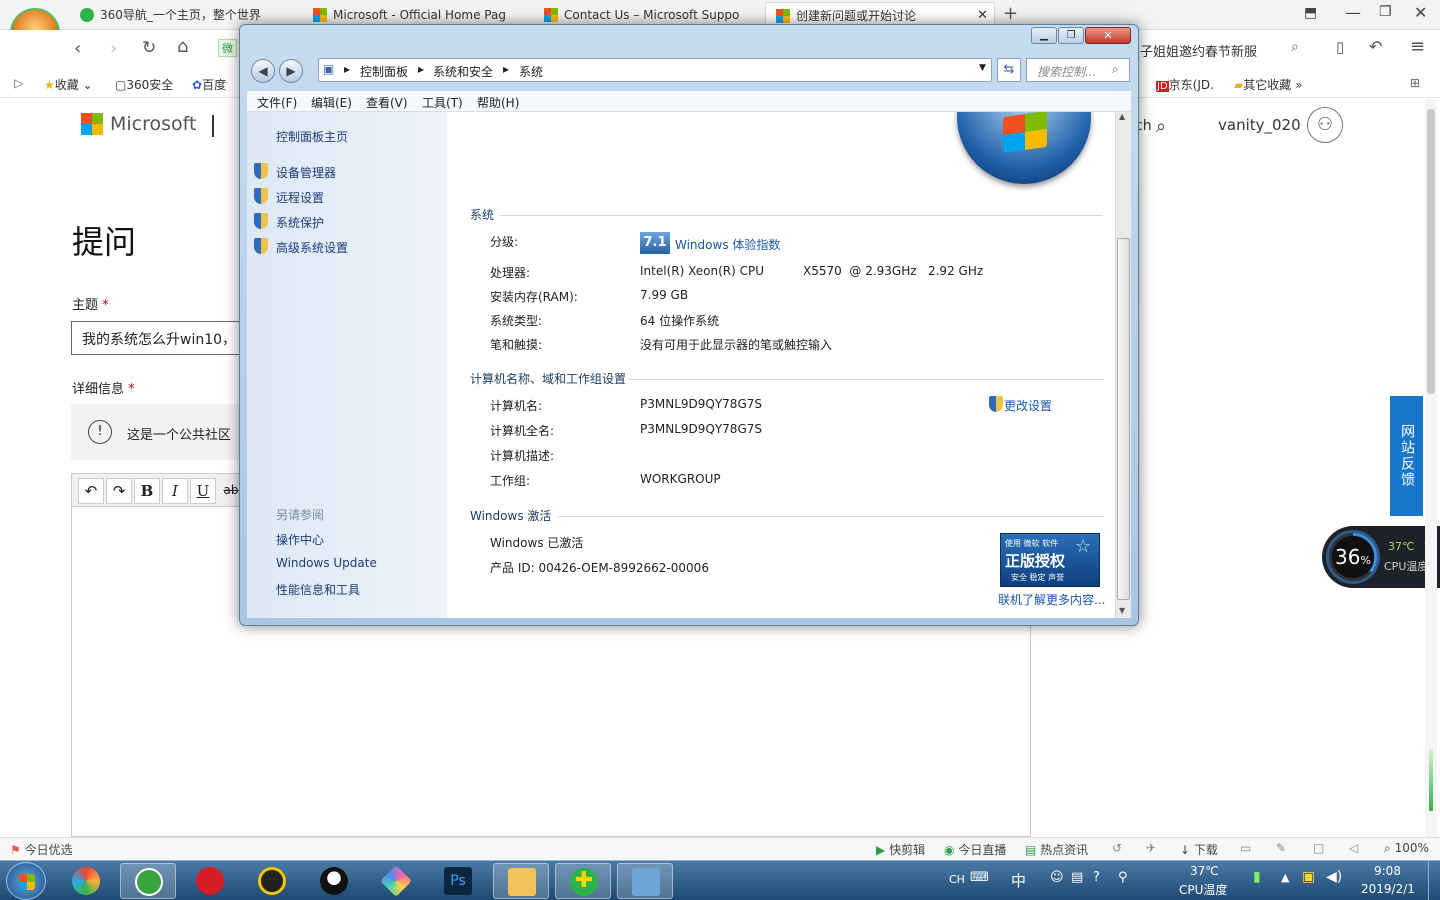  I want to click on control-panel-search: 搜索控制... ⌕, so click(1078, 70).